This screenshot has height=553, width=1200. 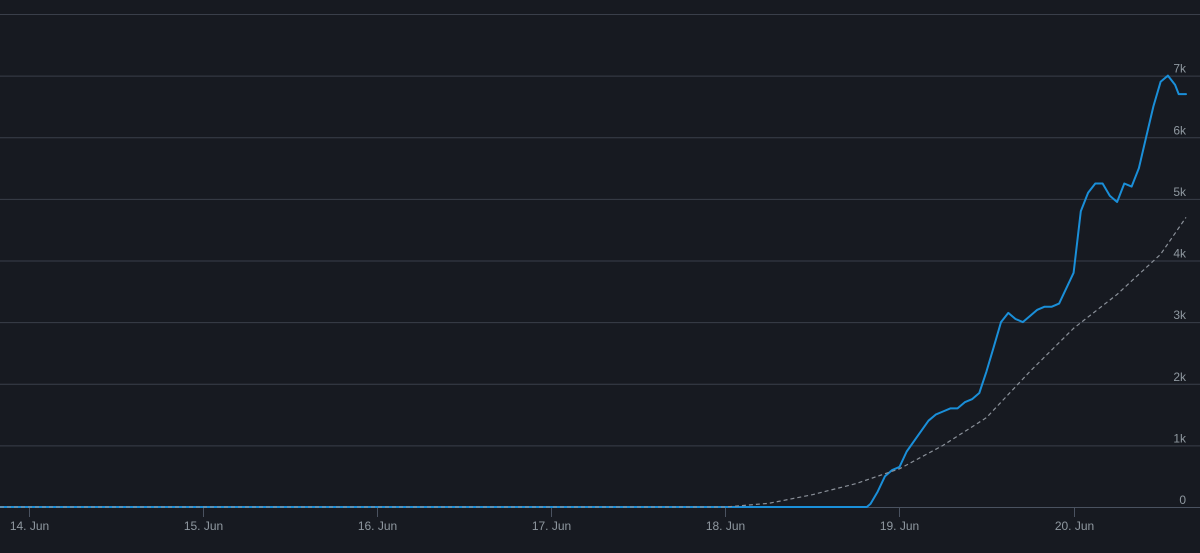 What do you see at coordinates (1180, 315) in the screenshot?
I see `y-tick-label: 3k` at bounding box center [1180, 315].